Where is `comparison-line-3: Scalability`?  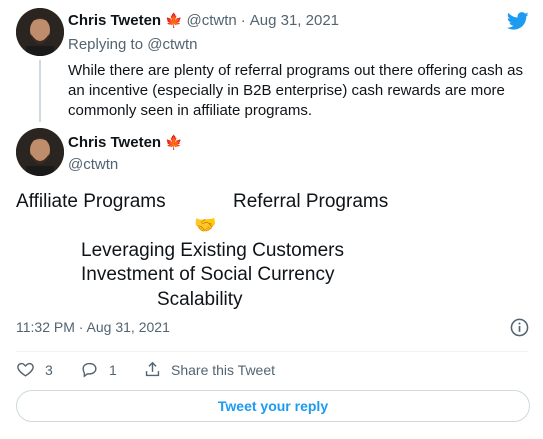
comparison-line-3: Scalability is located at coordinates (200, 299).